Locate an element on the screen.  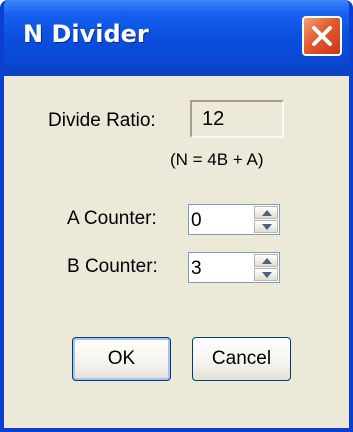
divide-ratio-label: Divide Ratio: is located at coordinates (102, 120).